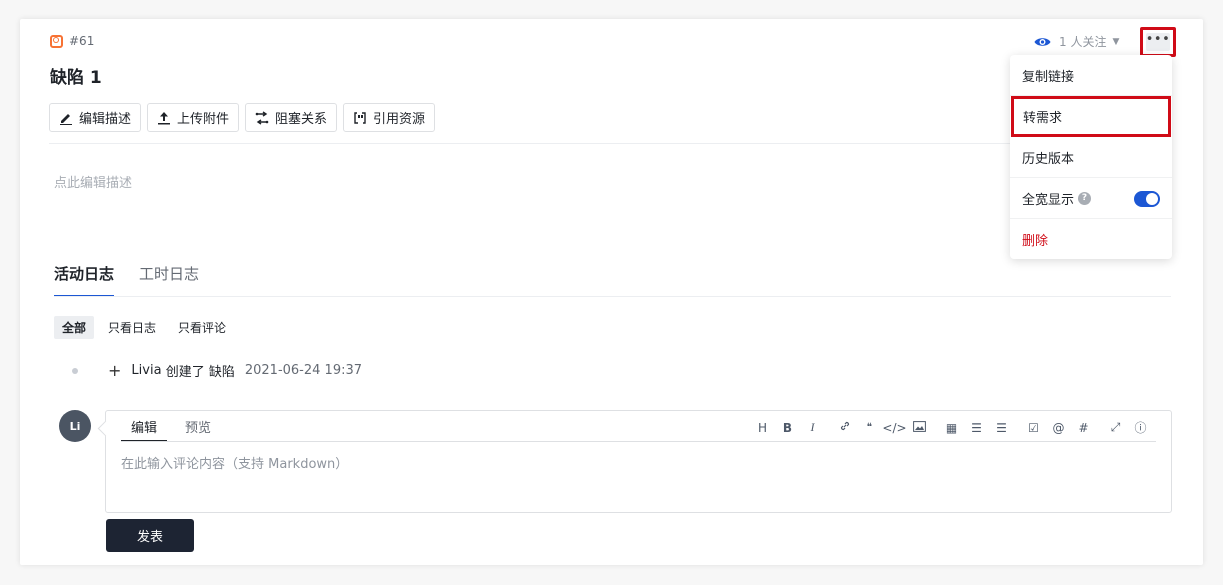 The height and width of the screenshot is (585, 1223). What do you see at coordinates (164, 117) in the screenshot?
I see `upload-icon` at bounding box center [164, 117].